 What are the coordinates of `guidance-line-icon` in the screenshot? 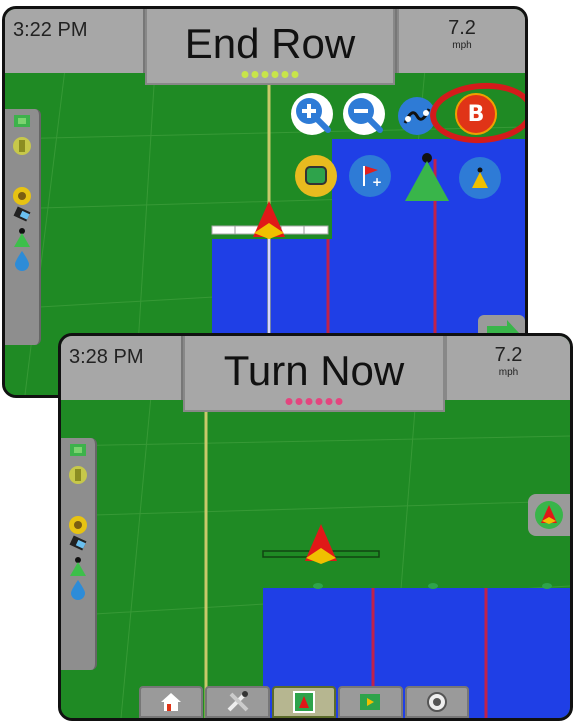 It's located at (417, 116).